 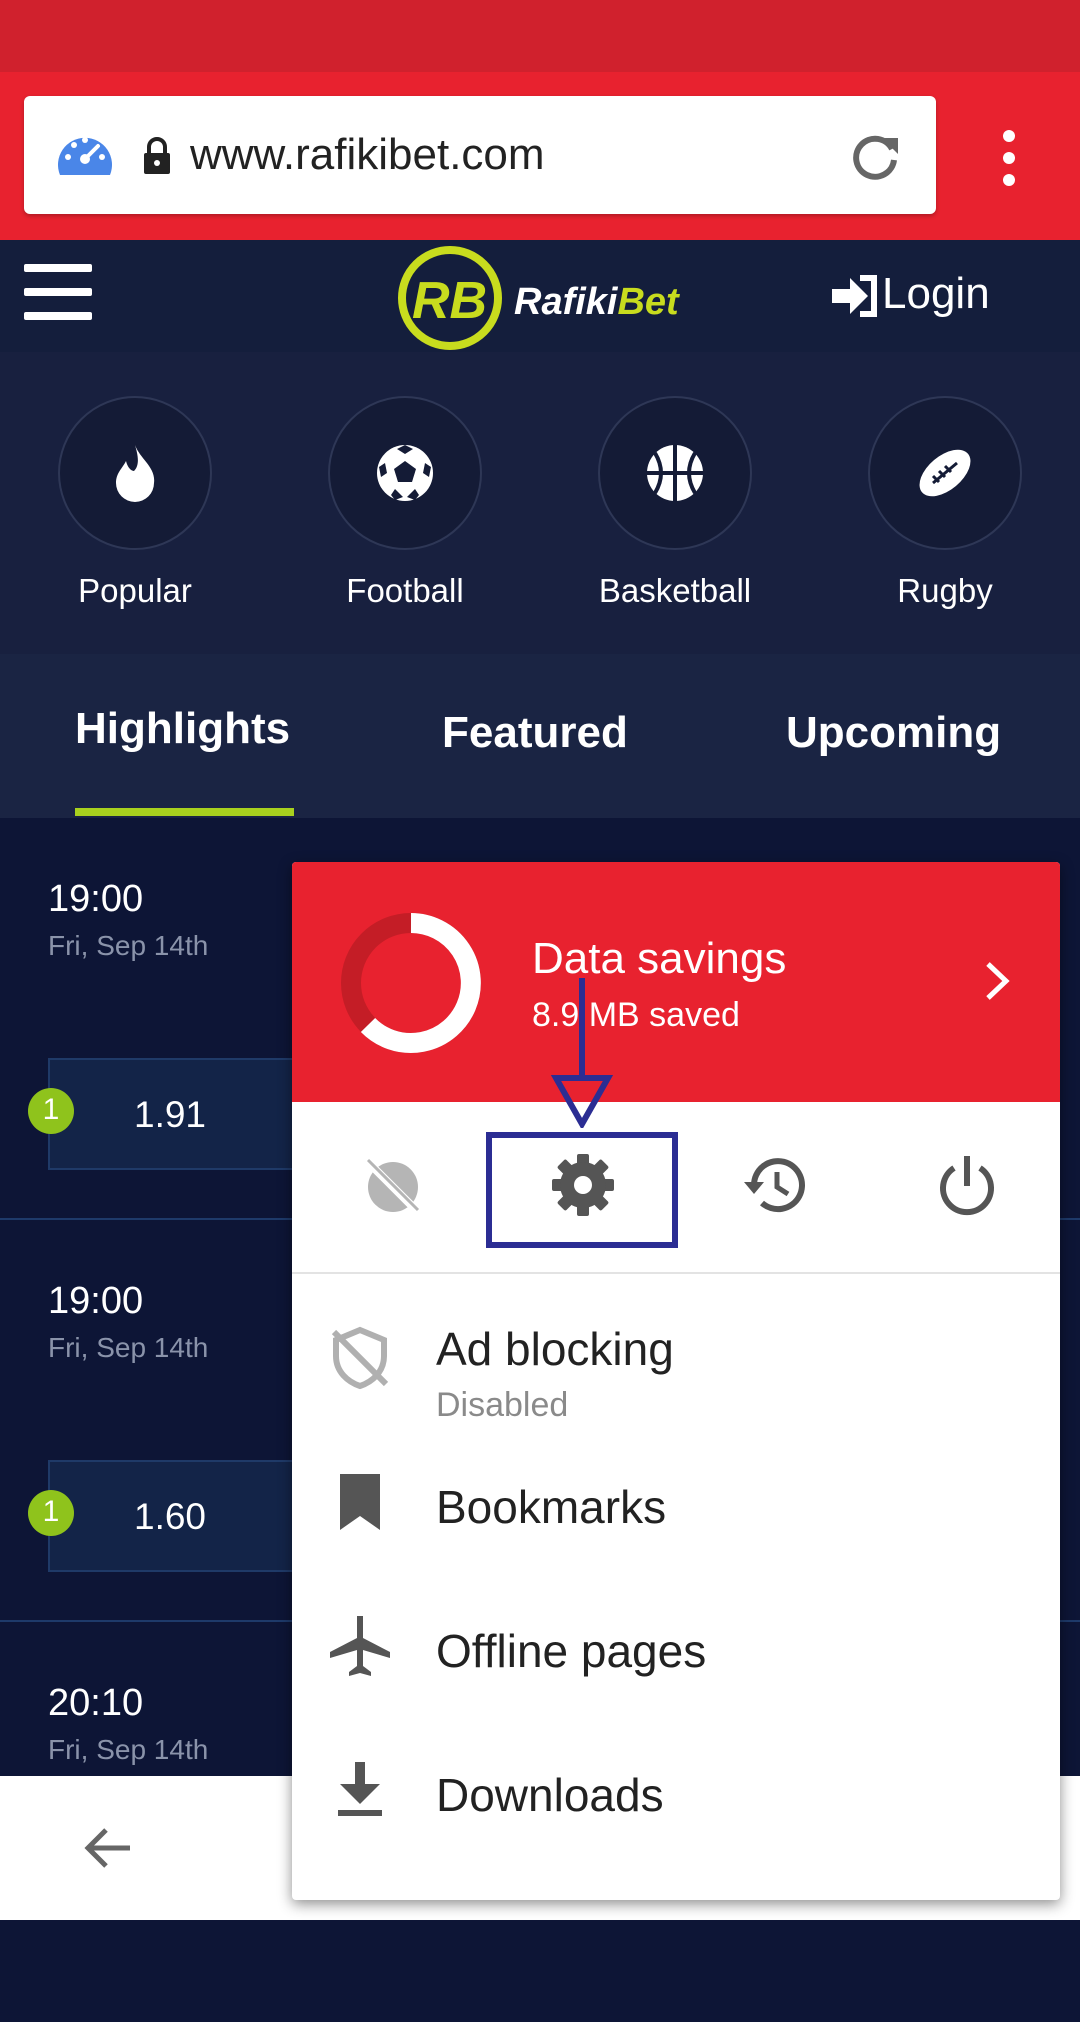 I want to click on tab-upcoming: Upcoming, so click(x=893, y=733).